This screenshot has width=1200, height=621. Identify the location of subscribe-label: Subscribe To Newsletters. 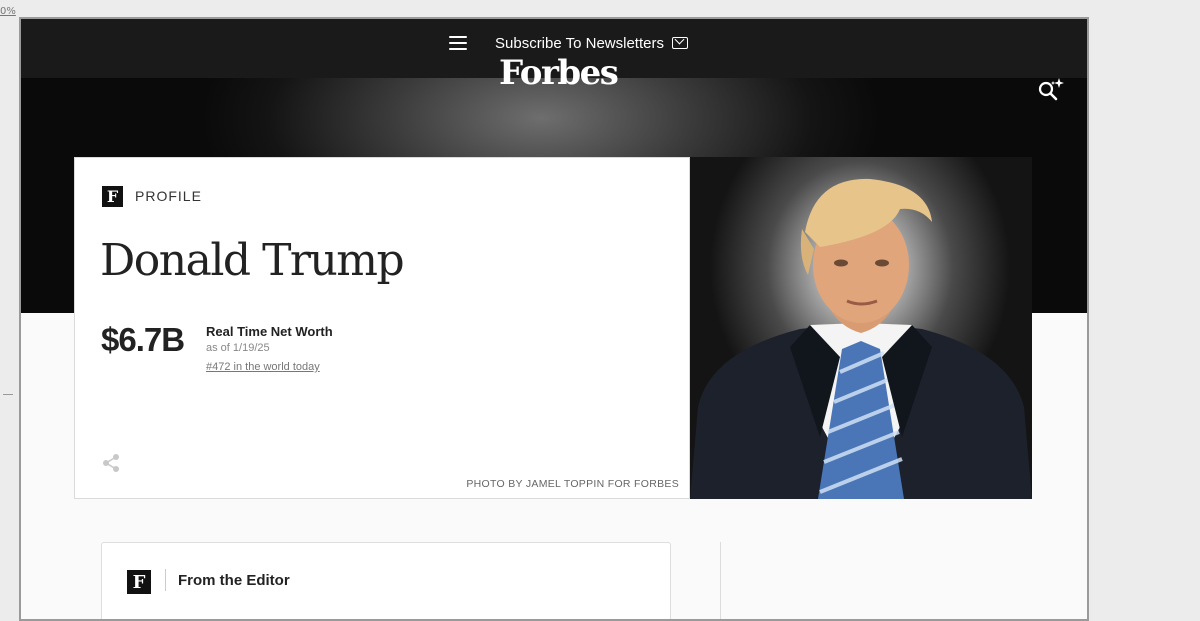
(579, 43).